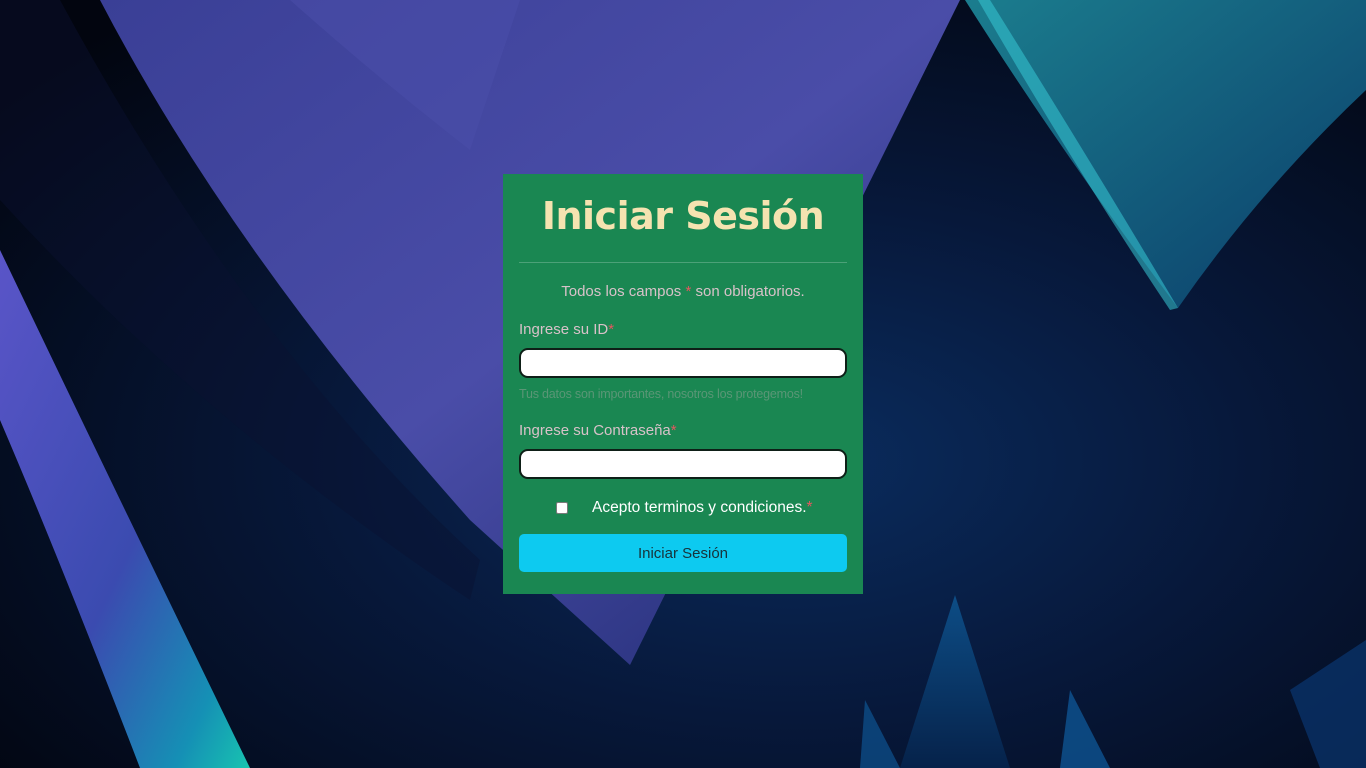 Image resolution: width=1366 pixels, height=768 pixels. What do you see at coordinates (809, 507) in the screenshot?
I see `terms-required-star: *` at bounding box center [809, 507].